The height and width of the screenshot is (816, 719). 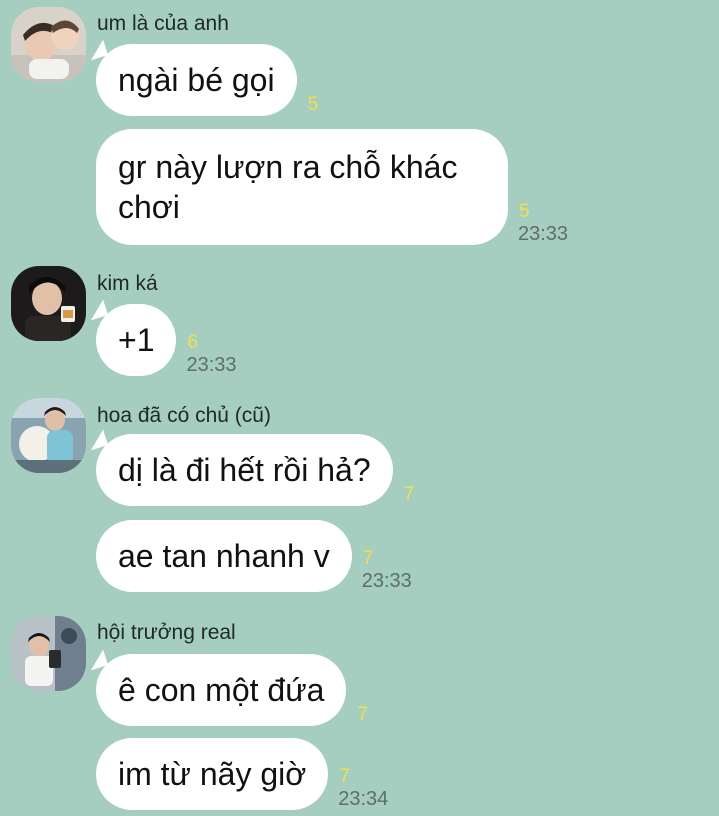 I want to click on message-row: im từ nãy giờ 7 23:34, so click(x=247, y=774).